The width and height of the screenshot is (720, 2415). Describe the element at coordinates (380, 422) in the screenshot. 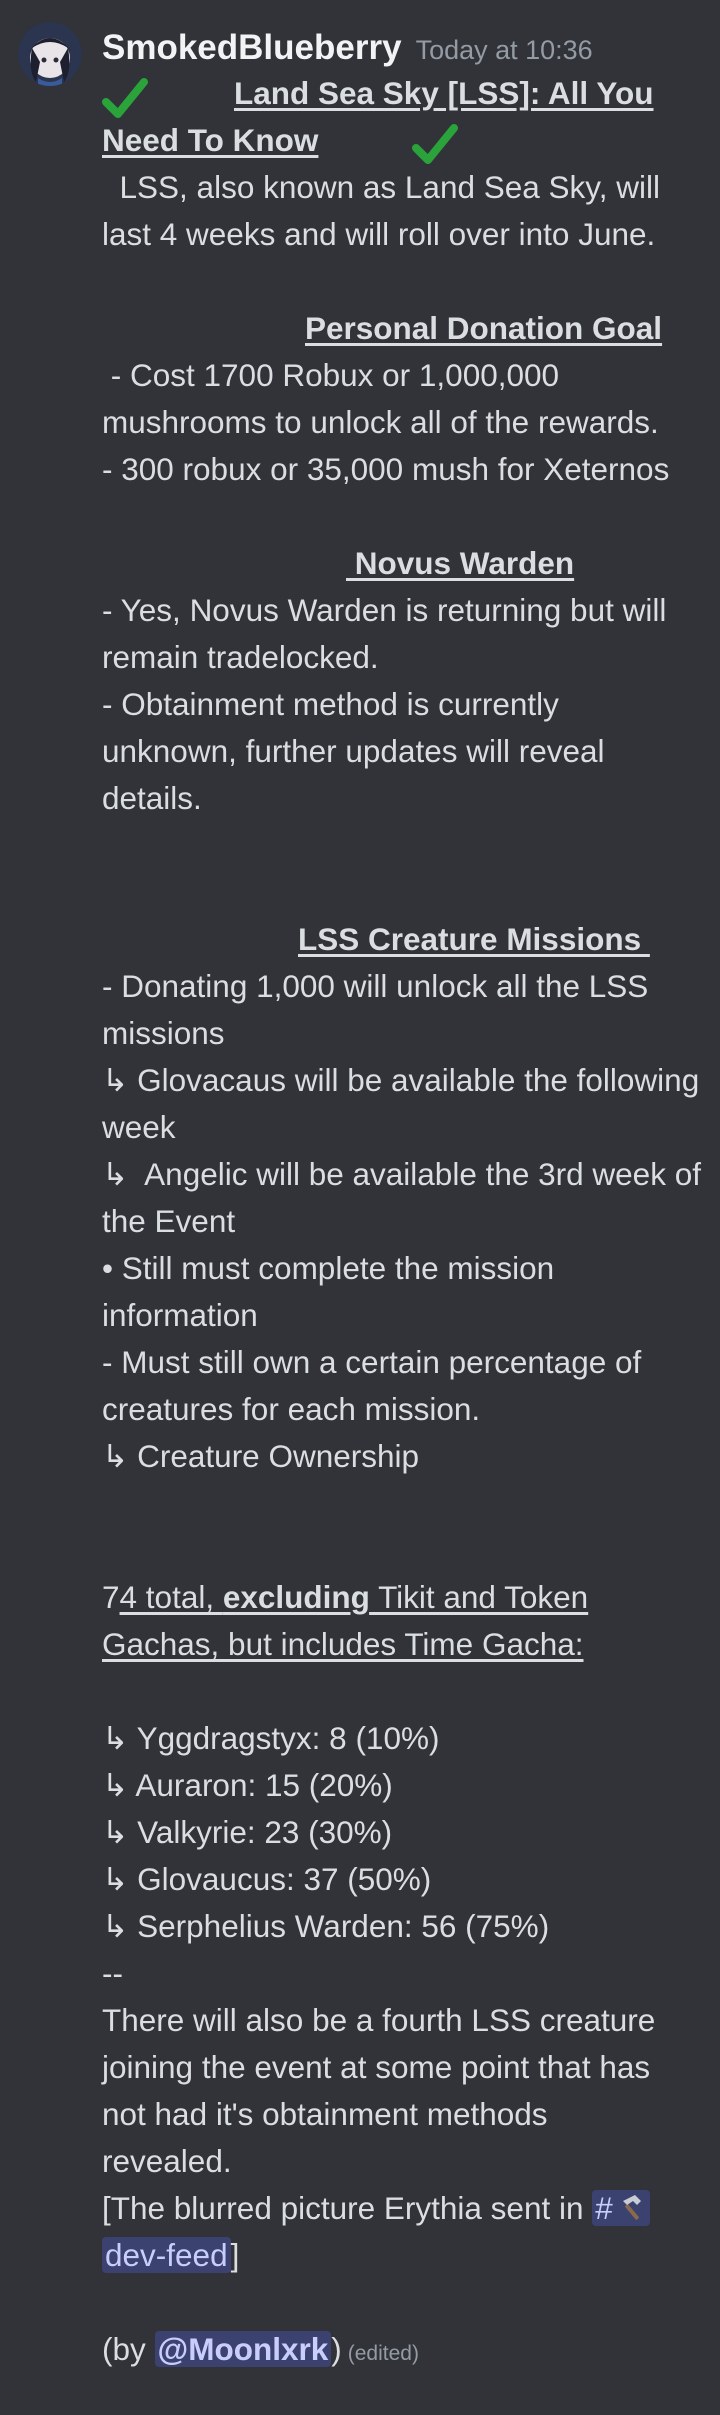

I see `donation-line: mushrooms to unlock all of the rewards.` at that location.